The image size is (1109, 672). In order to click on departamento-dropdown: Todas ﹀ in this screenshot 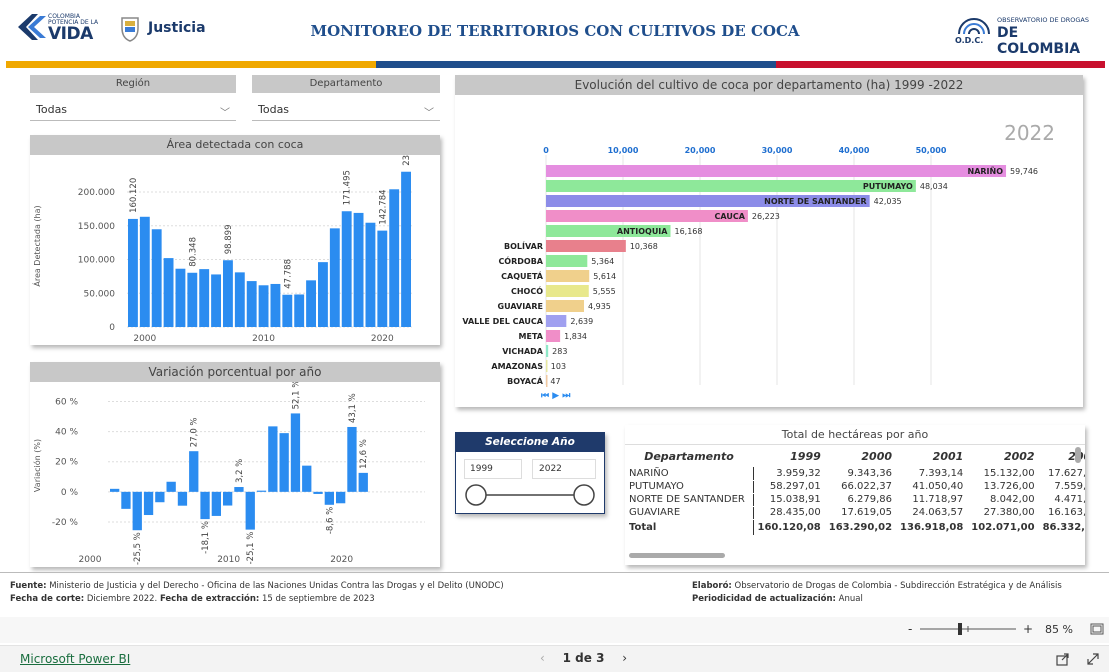, I will do `click(346, 110)`.